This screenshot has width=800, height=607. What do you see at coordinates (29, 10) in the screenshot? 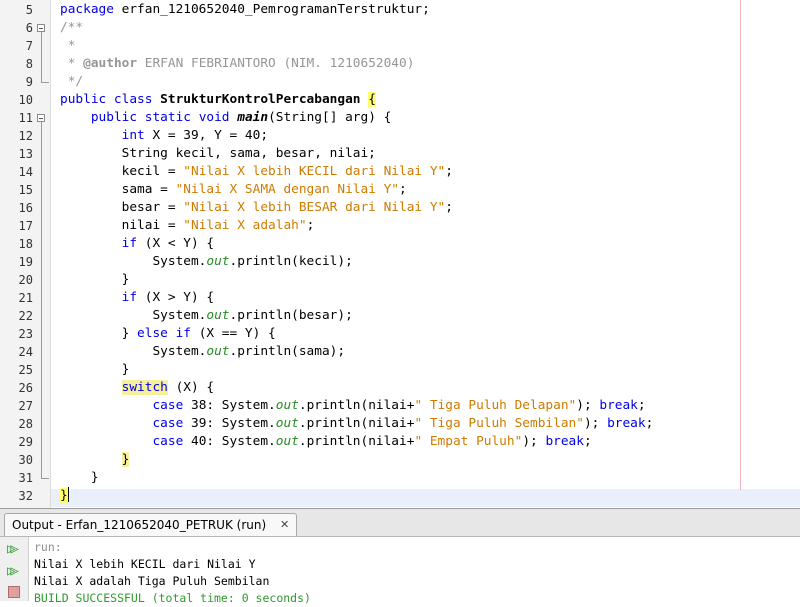
I see `line-number: 5` at bounding box center [29, 10].